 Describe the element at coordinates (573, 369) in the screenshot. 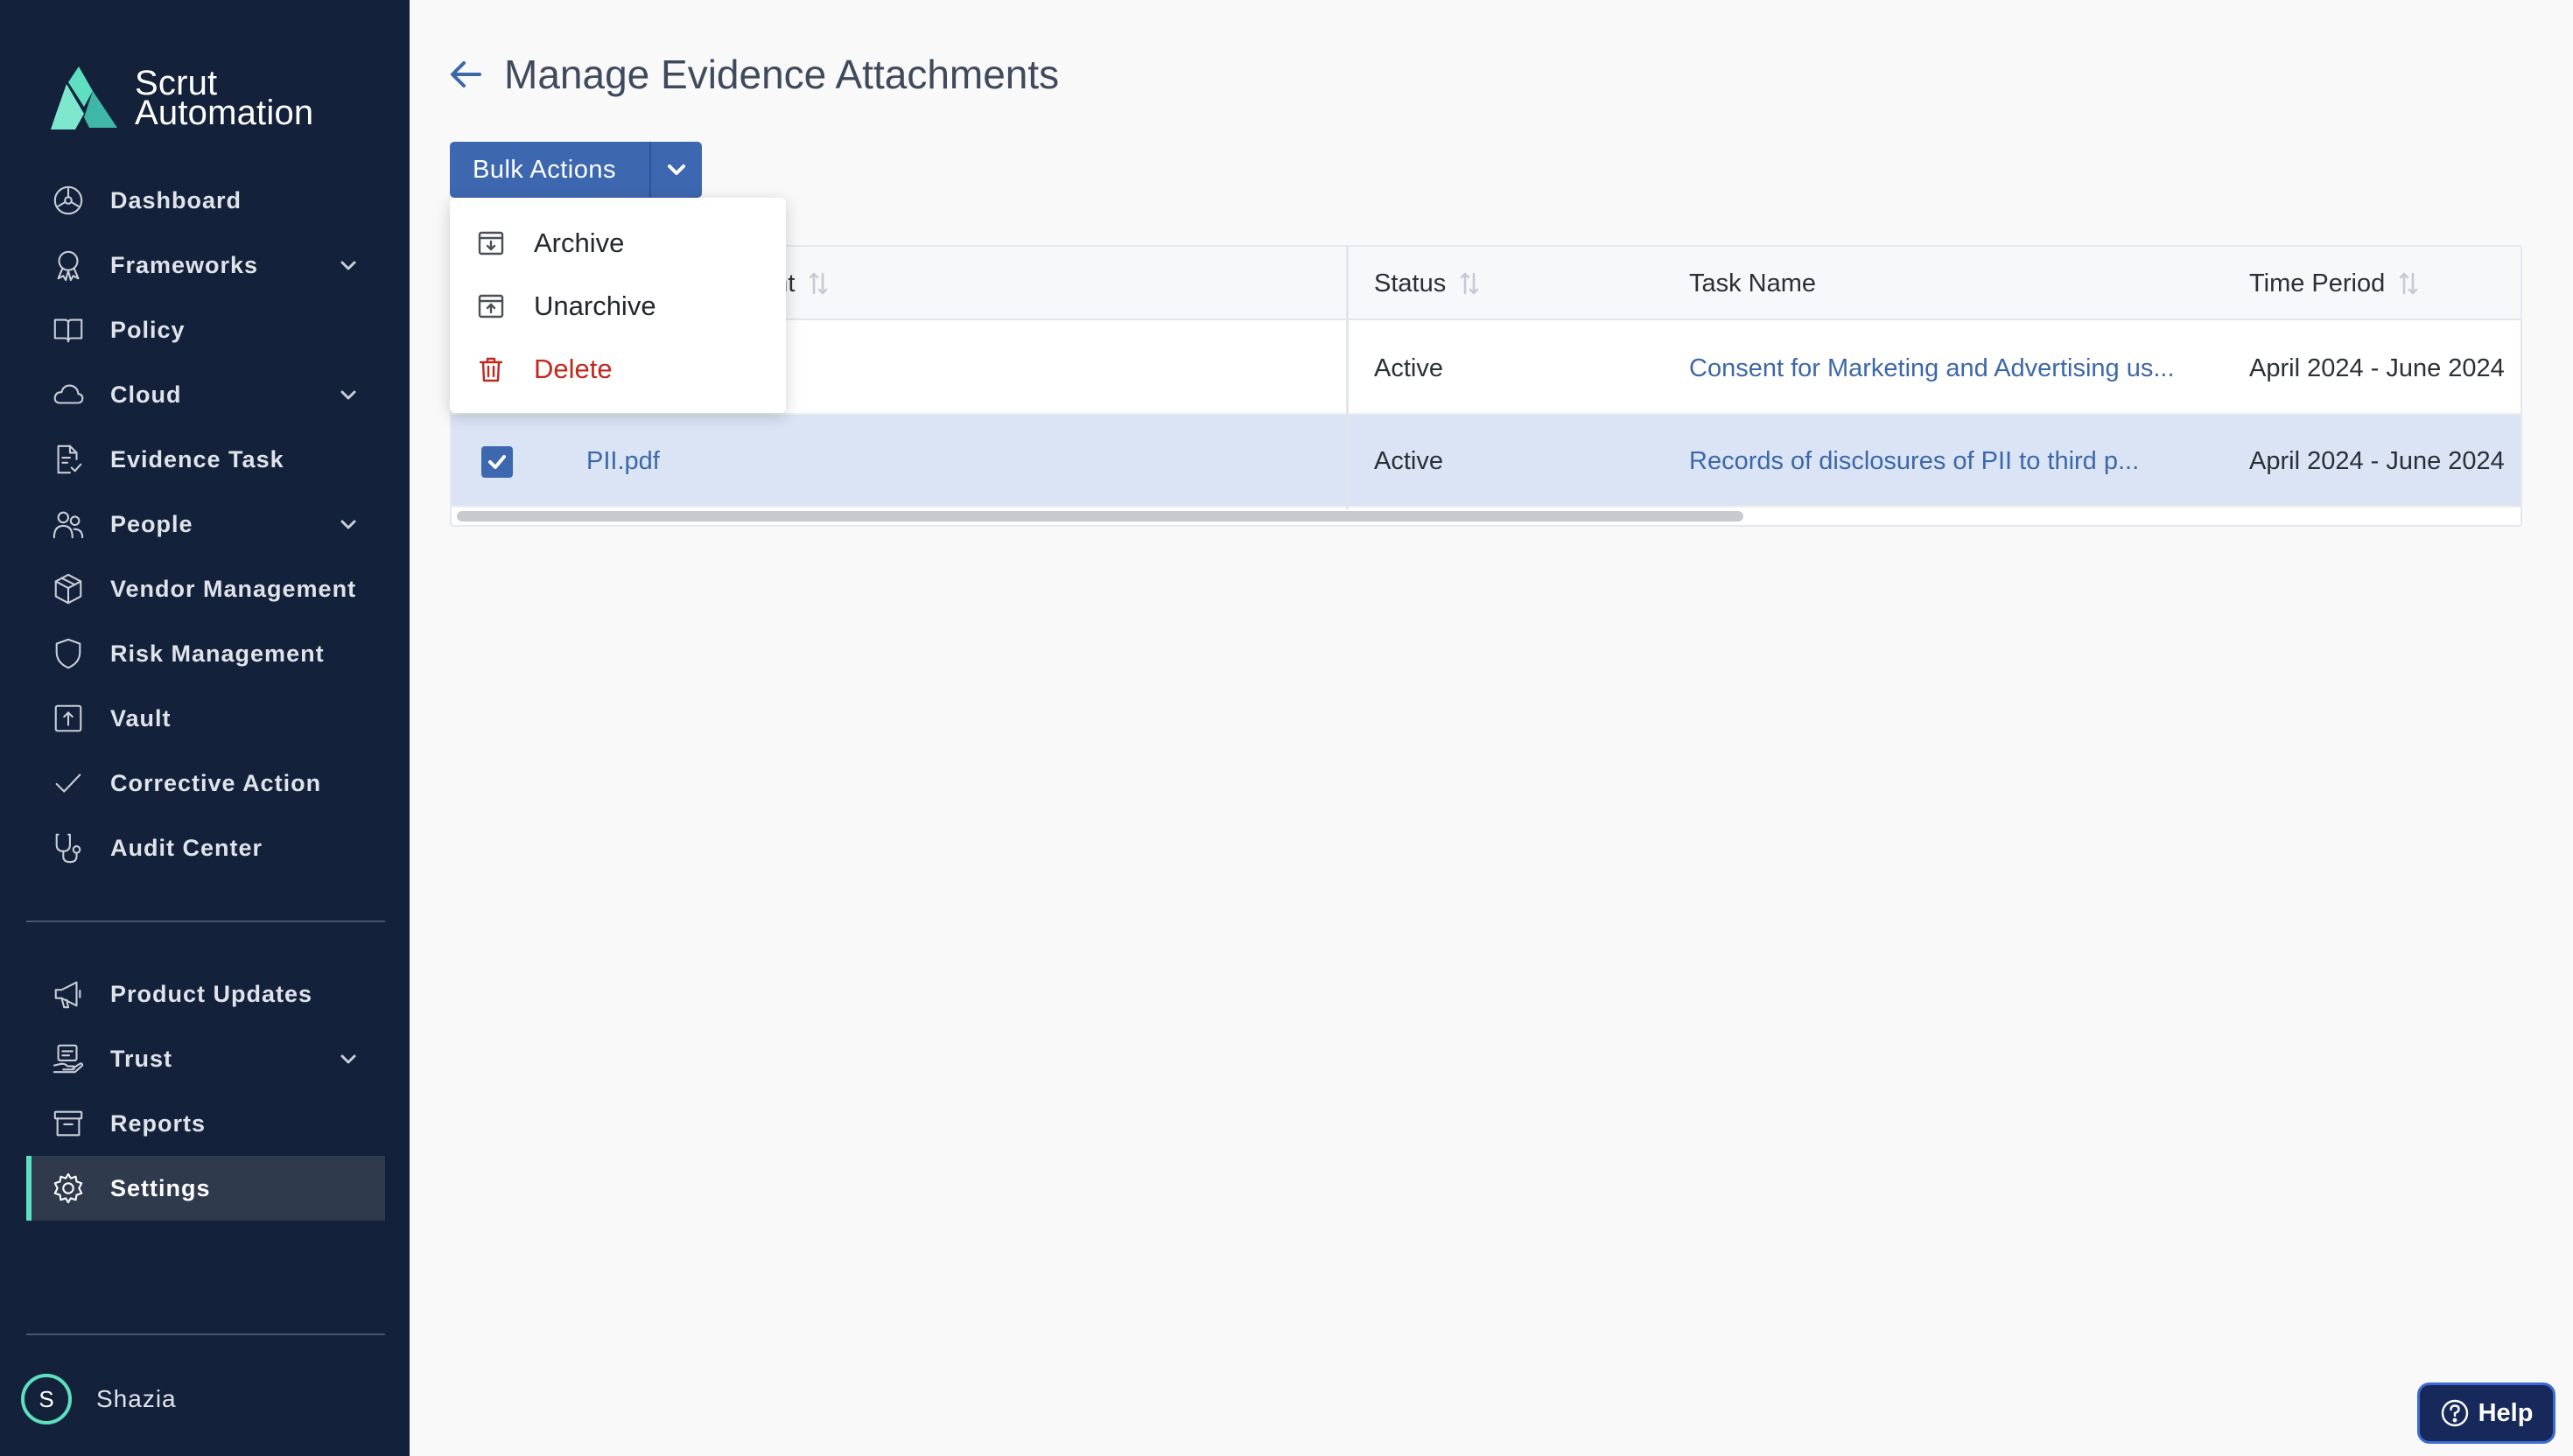

I see `menu-item-label: Delete` at that location.